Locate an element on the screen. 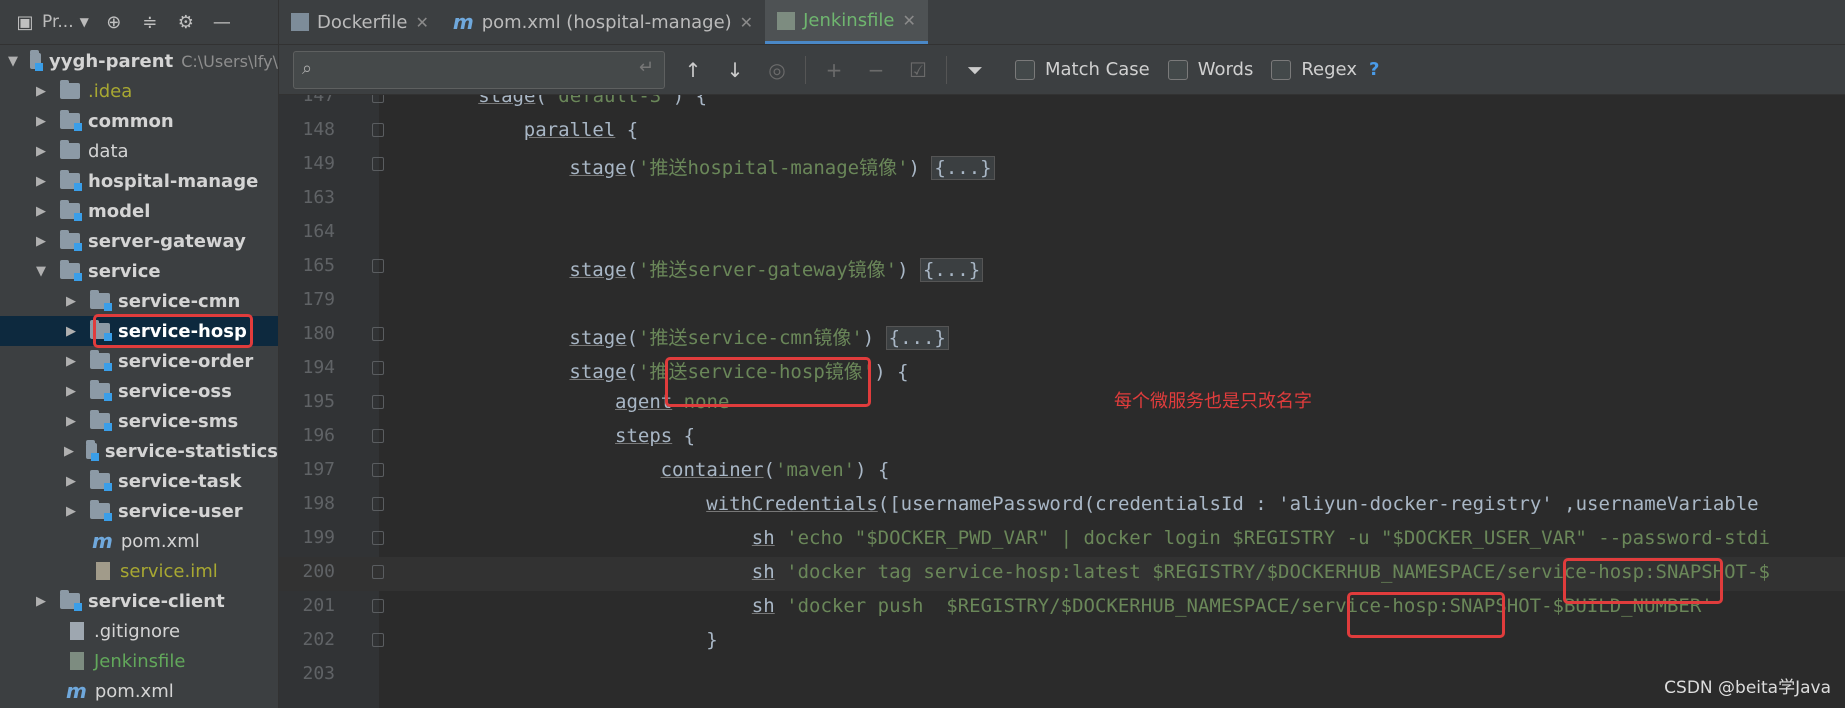 The image size is (1845, 708). tree-node-server-gateway: ▶ server-gateway is located at coordinates (139, 241).